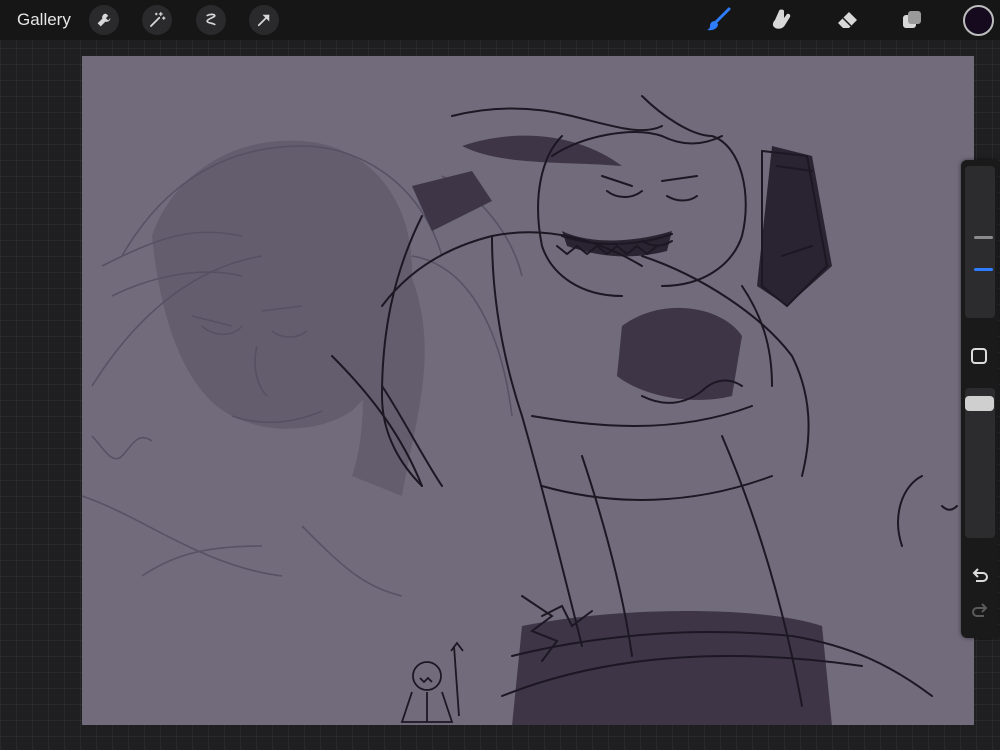  Describe the element at coordinates (264, 20) in the screenshot. I see `transform-arrow-icon` at that location.